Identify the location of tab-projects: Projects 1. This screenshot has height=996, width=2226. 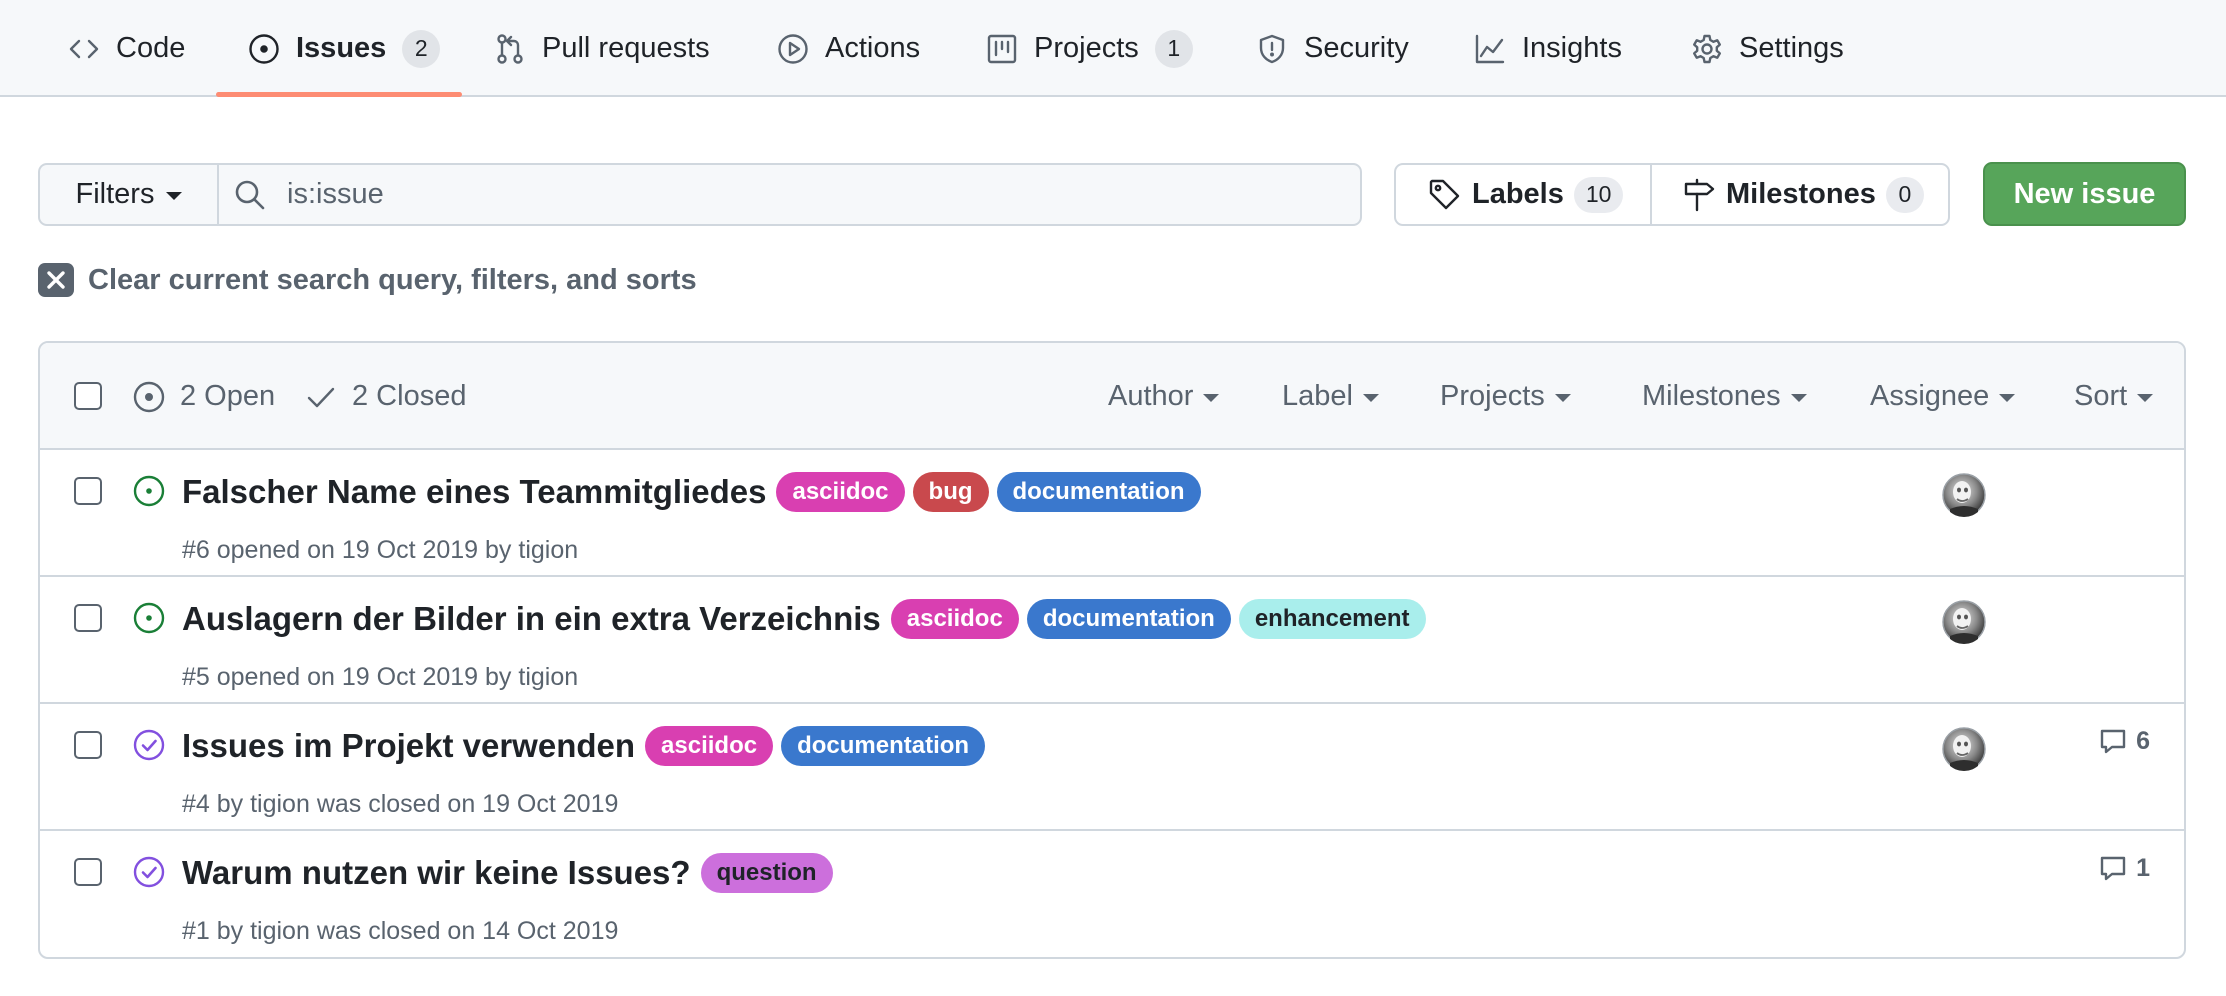
(1089, 48).